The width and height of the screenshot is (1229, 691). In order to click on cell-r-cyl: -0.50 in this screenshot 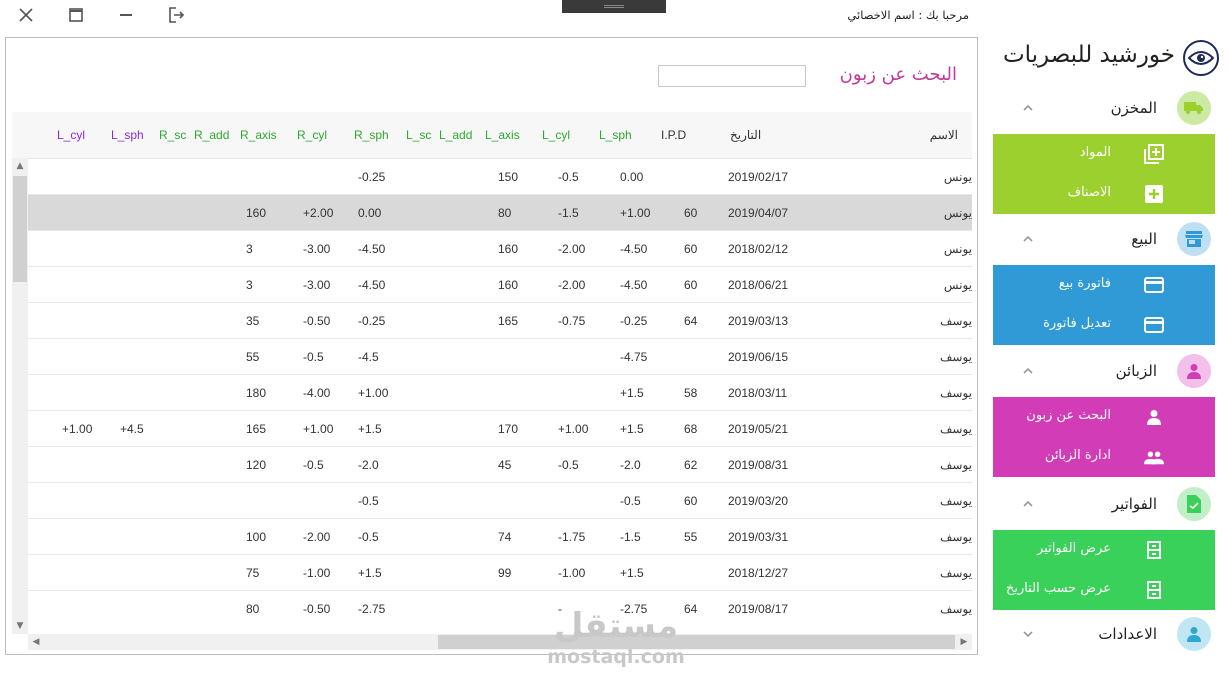, I will do `click(317, 609)`.